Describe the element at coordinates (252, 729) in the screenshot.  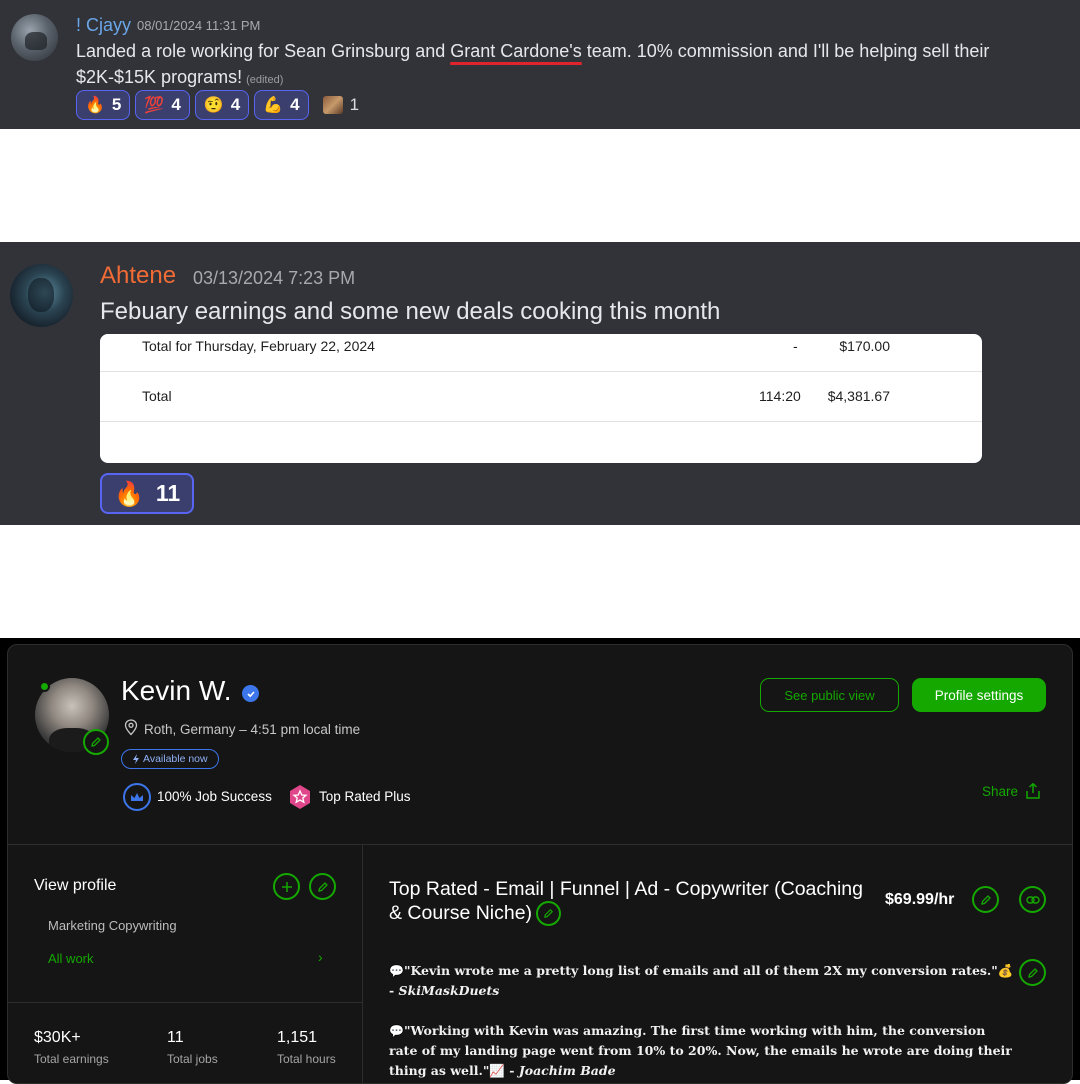
I see `location-text: Roth, Germany – 4:51 pm local time` at that location.